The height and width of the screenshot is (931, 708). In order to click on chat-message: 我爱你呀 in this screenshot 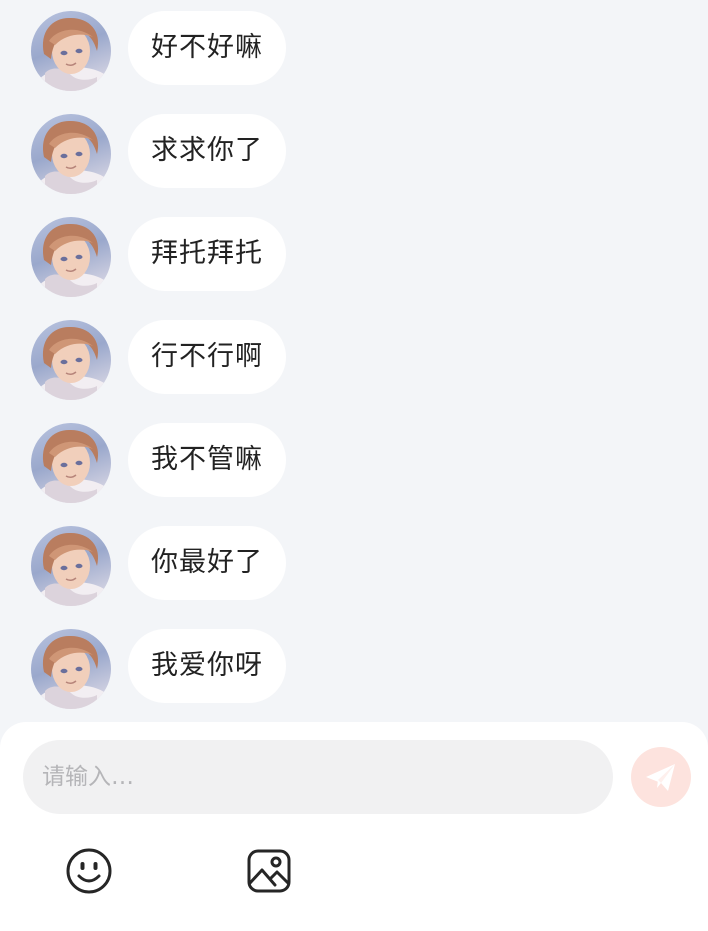, I will do `click(354, 663)`.